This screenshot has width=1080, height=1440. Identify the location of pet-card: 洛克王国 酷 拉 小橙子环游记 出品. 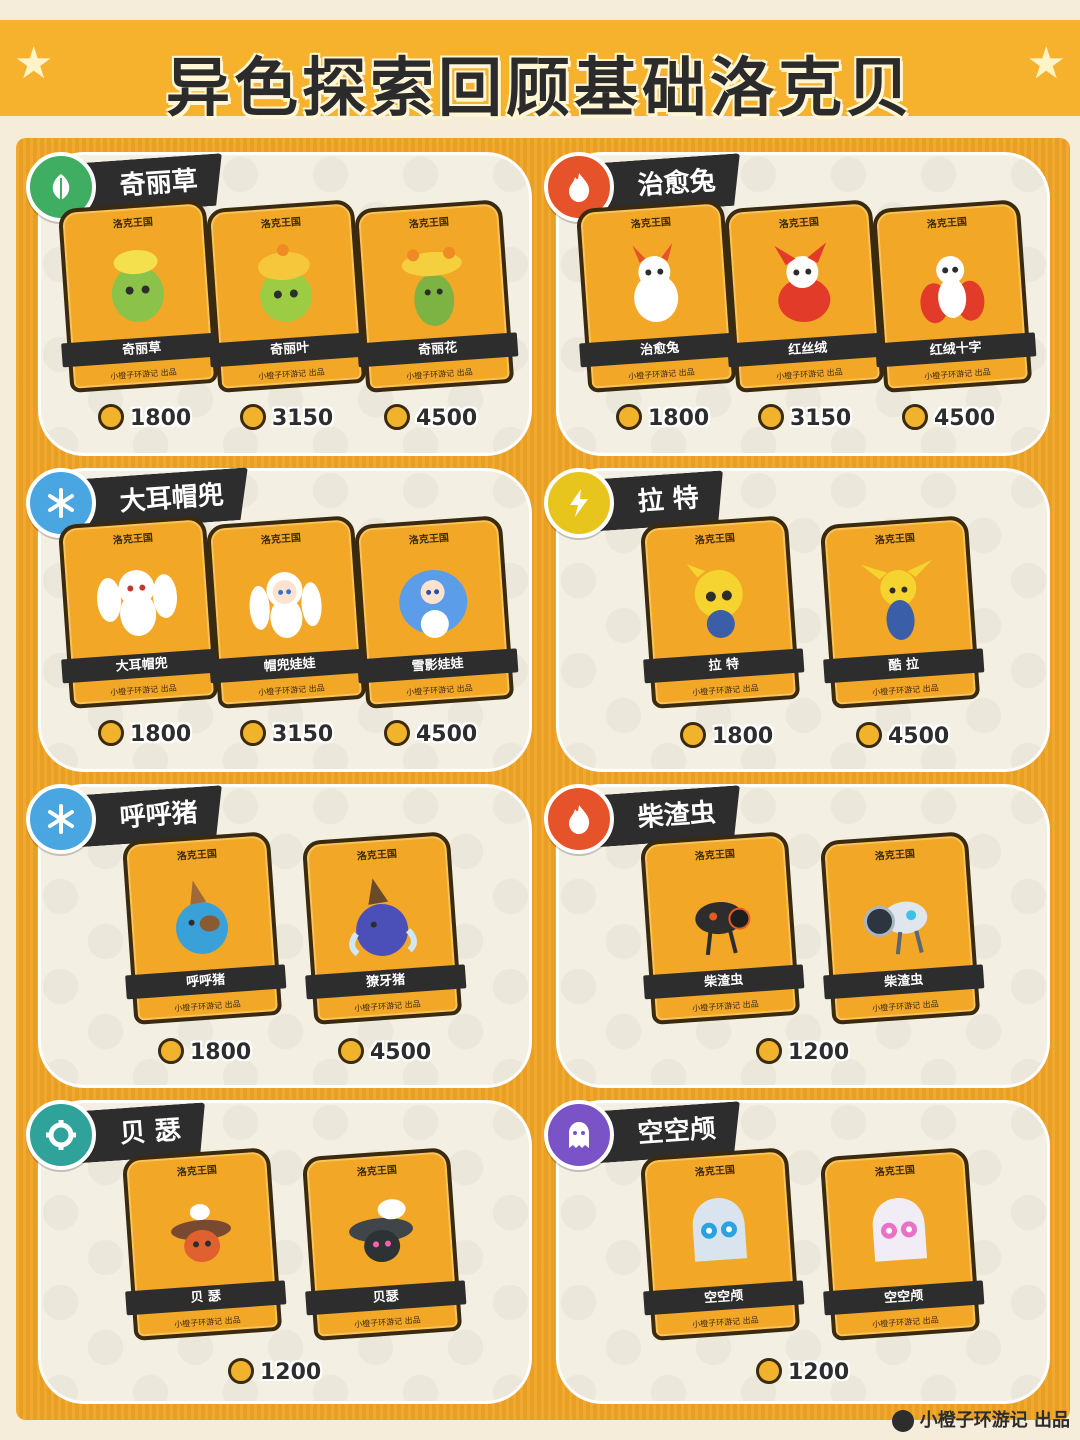
(902, 612).